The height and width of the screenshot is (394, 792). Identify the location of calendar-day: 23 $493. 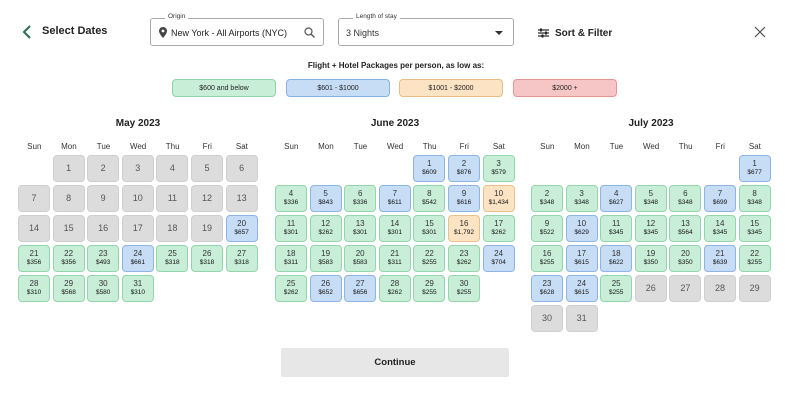
(103, 258).